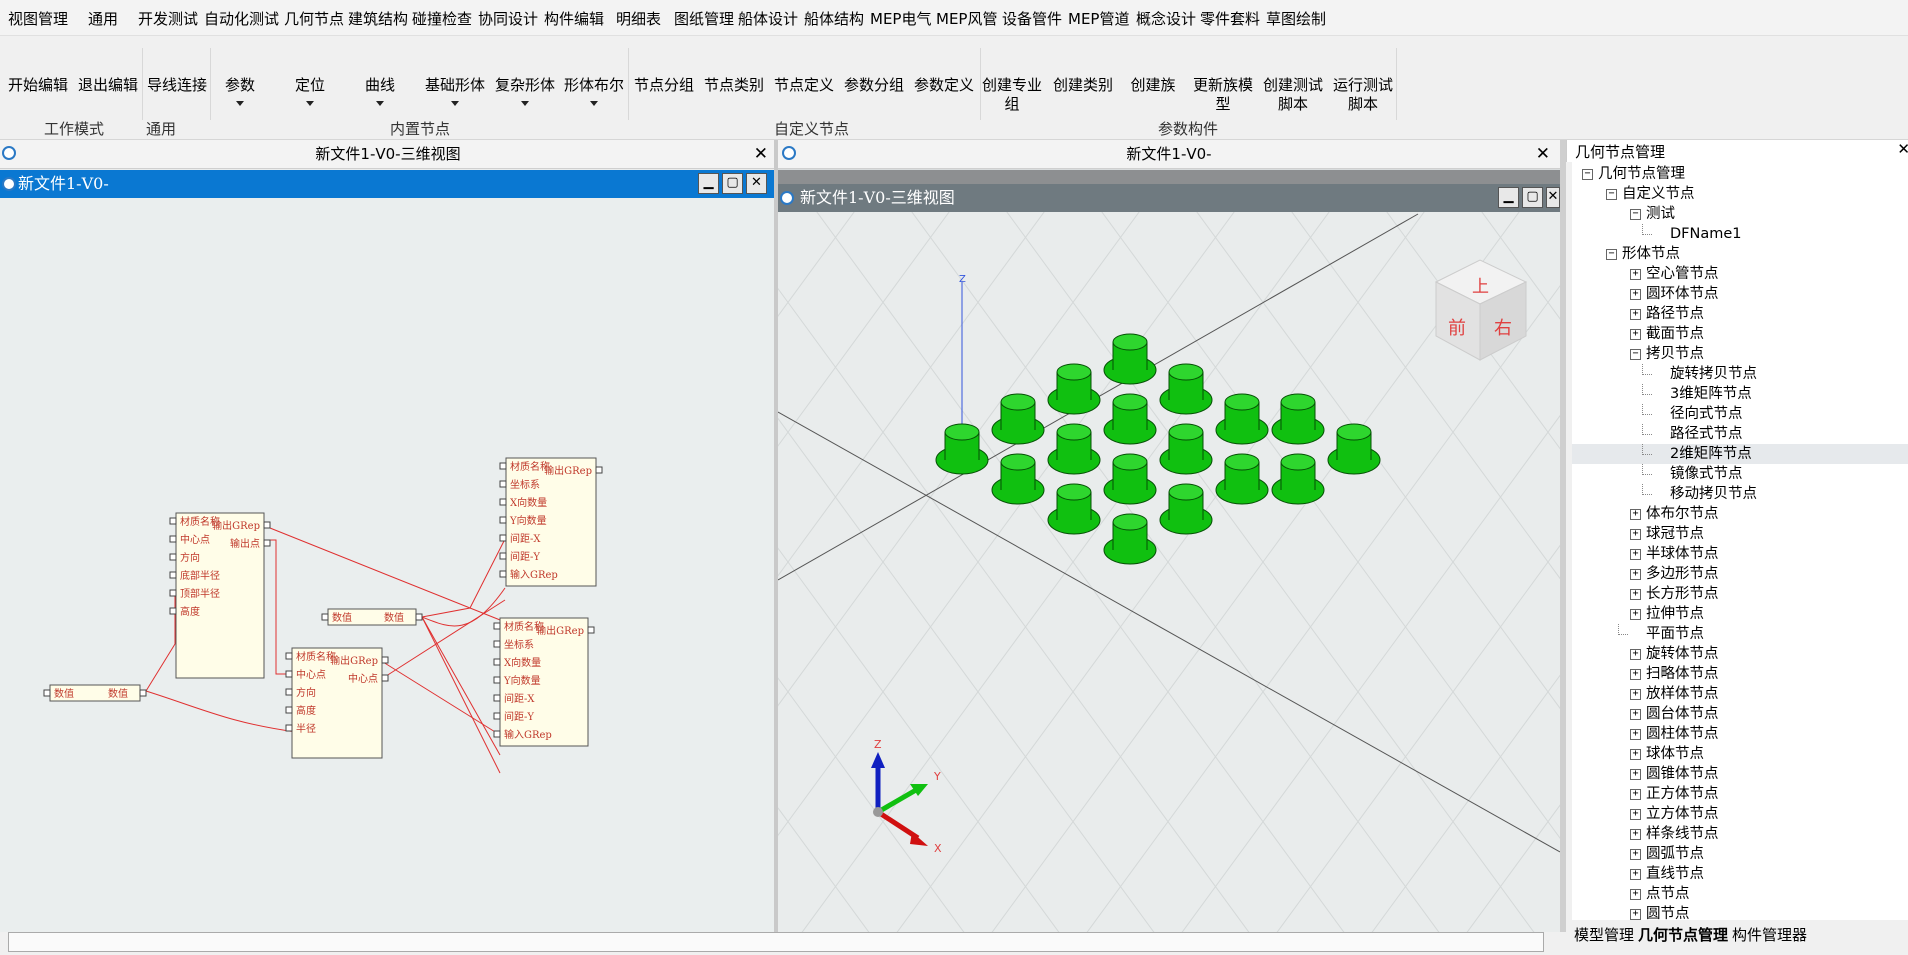  What do you see at coordinates (1012, 95) in the screenshot?
I see `ribbon-button-15: 创建专业 组` at bounding box center [1012, 95].